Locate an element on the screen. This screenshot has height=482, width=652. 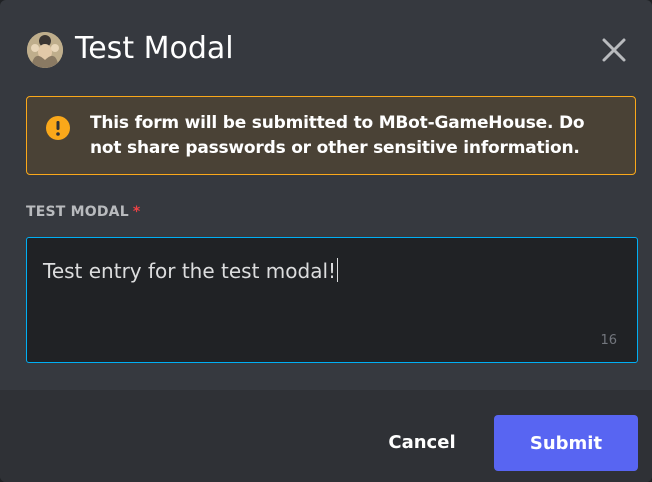
field-label-text: TEST MODAL is located at coordinates (77, 212).